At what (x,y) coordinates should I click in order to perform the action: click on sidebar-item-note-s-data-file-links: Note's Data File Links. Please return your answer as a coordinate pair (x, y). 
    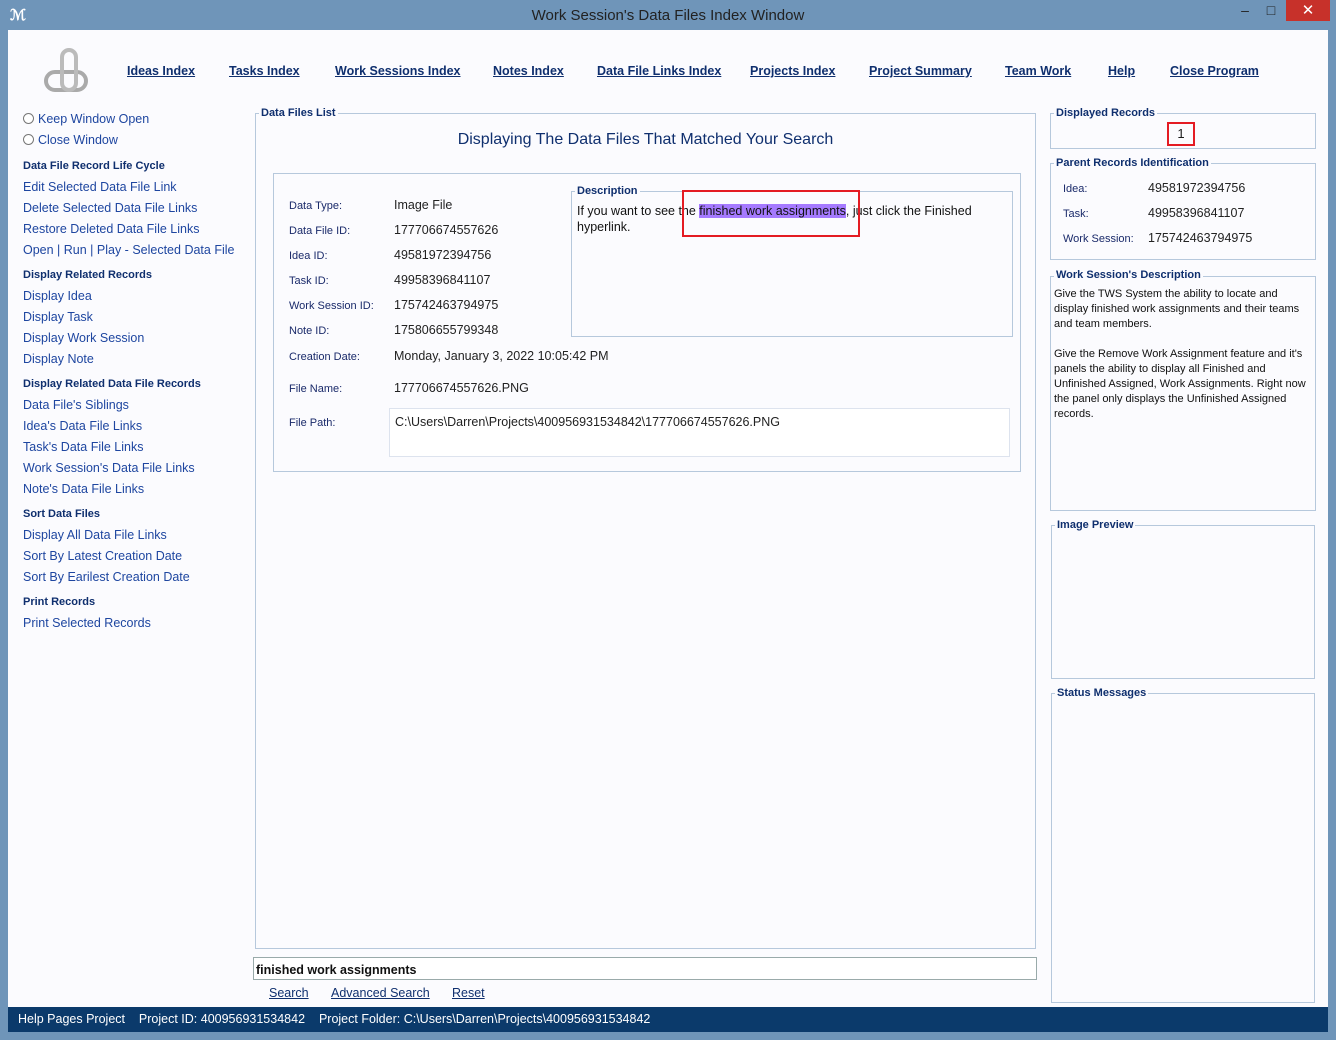
    Looking at the image, I should click on (83, 489).